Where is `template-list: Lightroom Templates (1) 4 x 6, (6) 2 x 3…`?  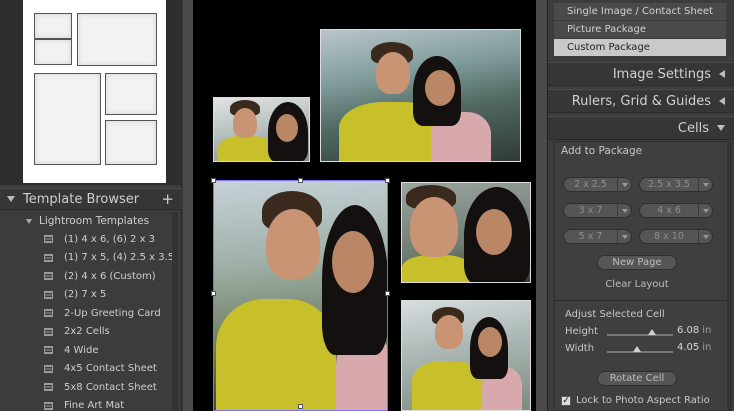 template-list: Lightroom Templates (1) 4 x 6, (6) 2 x 3… is located at coordinates (91, 311).